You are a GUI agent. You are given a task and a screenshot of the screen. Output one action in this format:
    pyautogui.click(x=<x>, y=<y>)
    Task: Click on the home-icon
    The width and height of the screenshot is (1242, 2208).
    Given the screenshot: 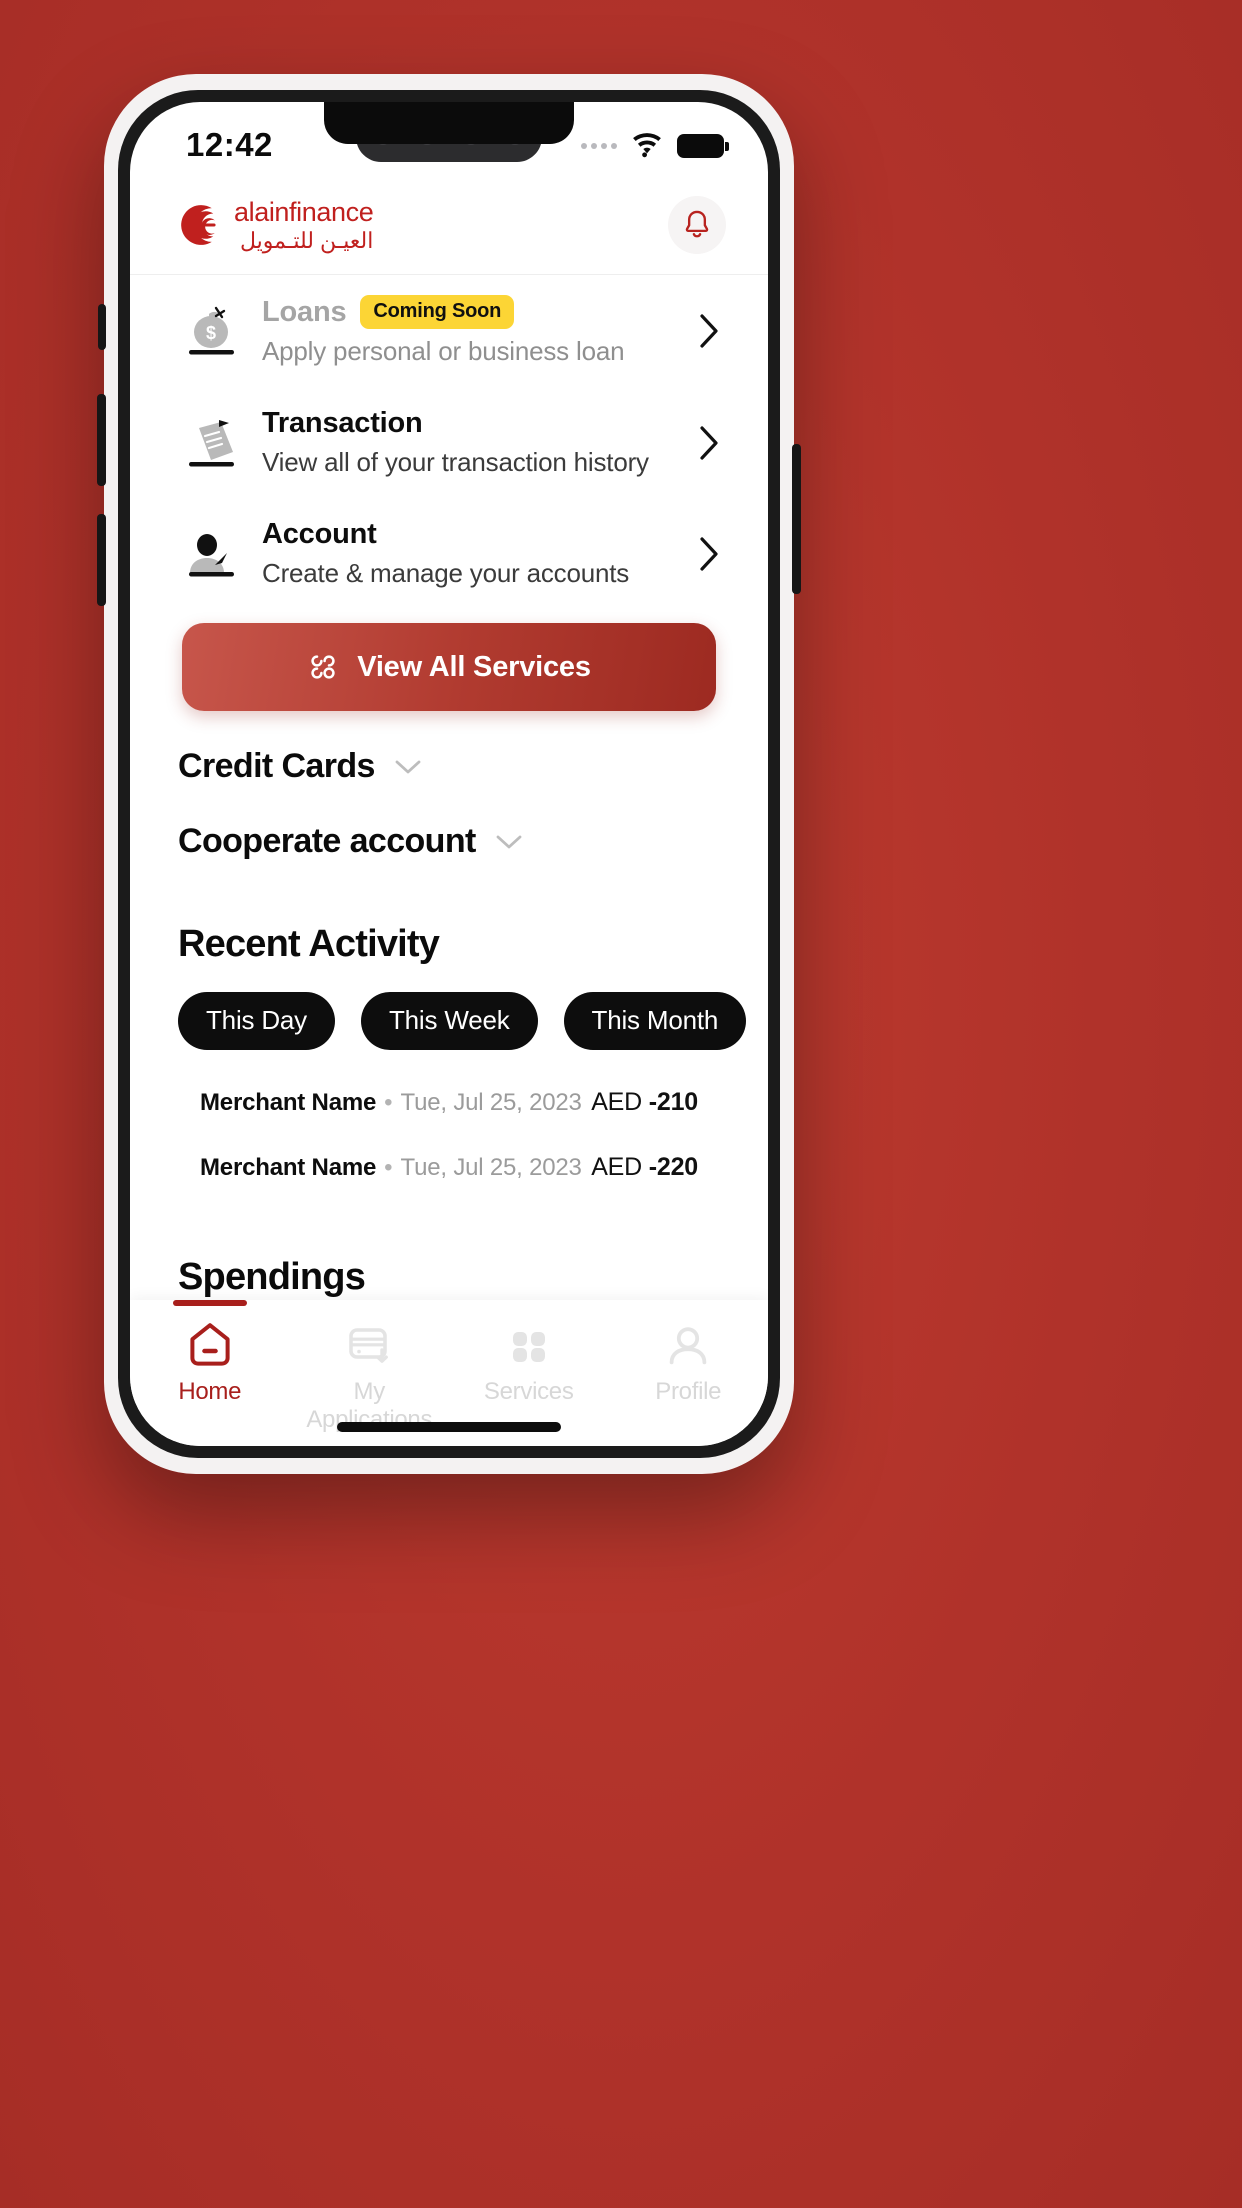 What is the action you would take?
    pyautogui.click(x=210, y=1344)
    